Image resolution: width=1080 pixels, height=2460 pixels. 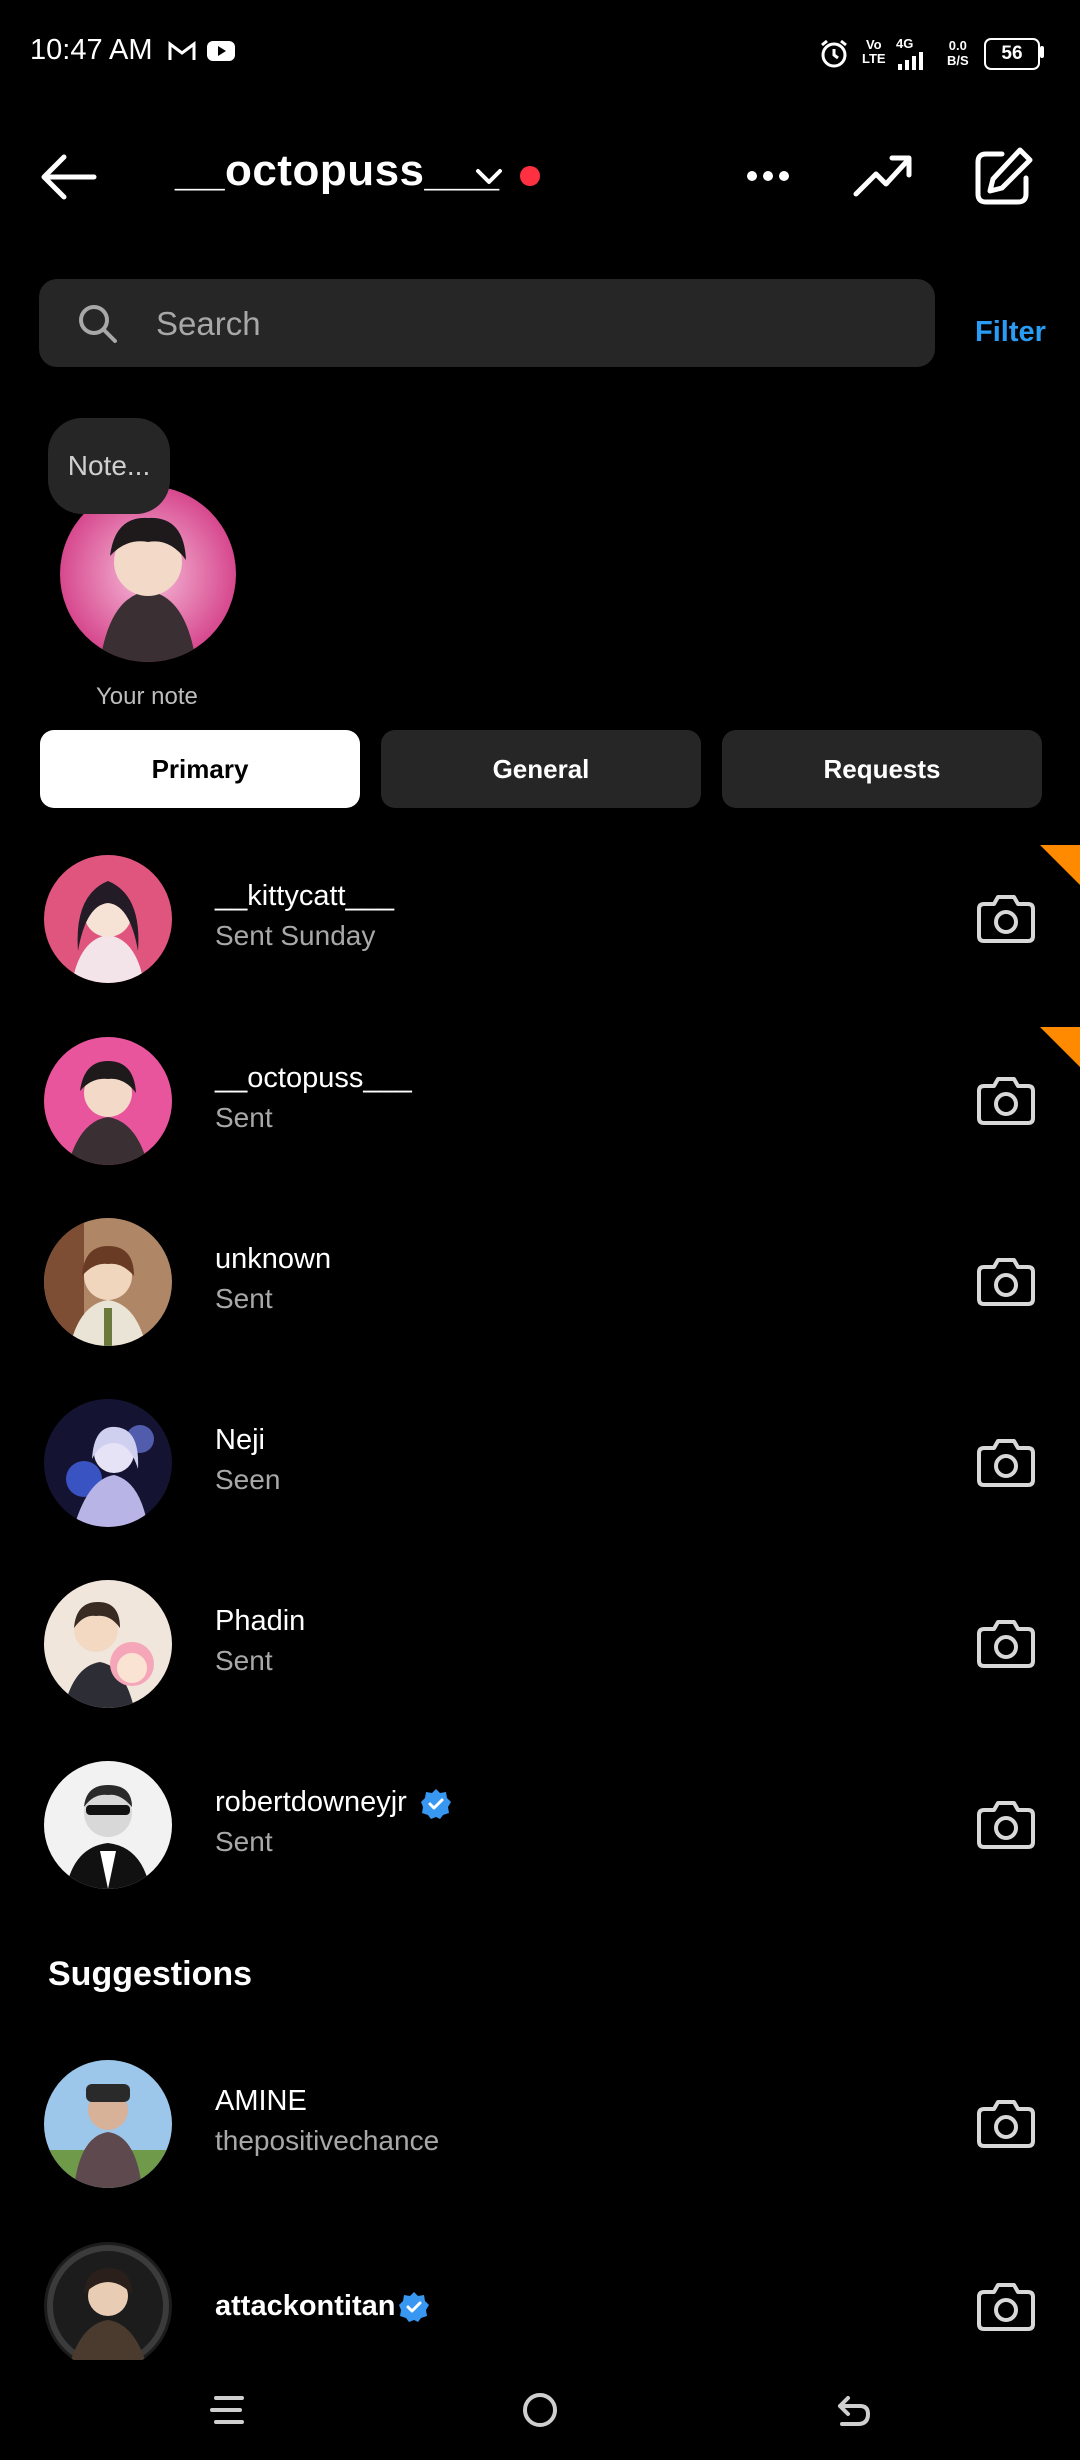 I want to click on network-4g-label: 4G, so click(x=905, y=43).